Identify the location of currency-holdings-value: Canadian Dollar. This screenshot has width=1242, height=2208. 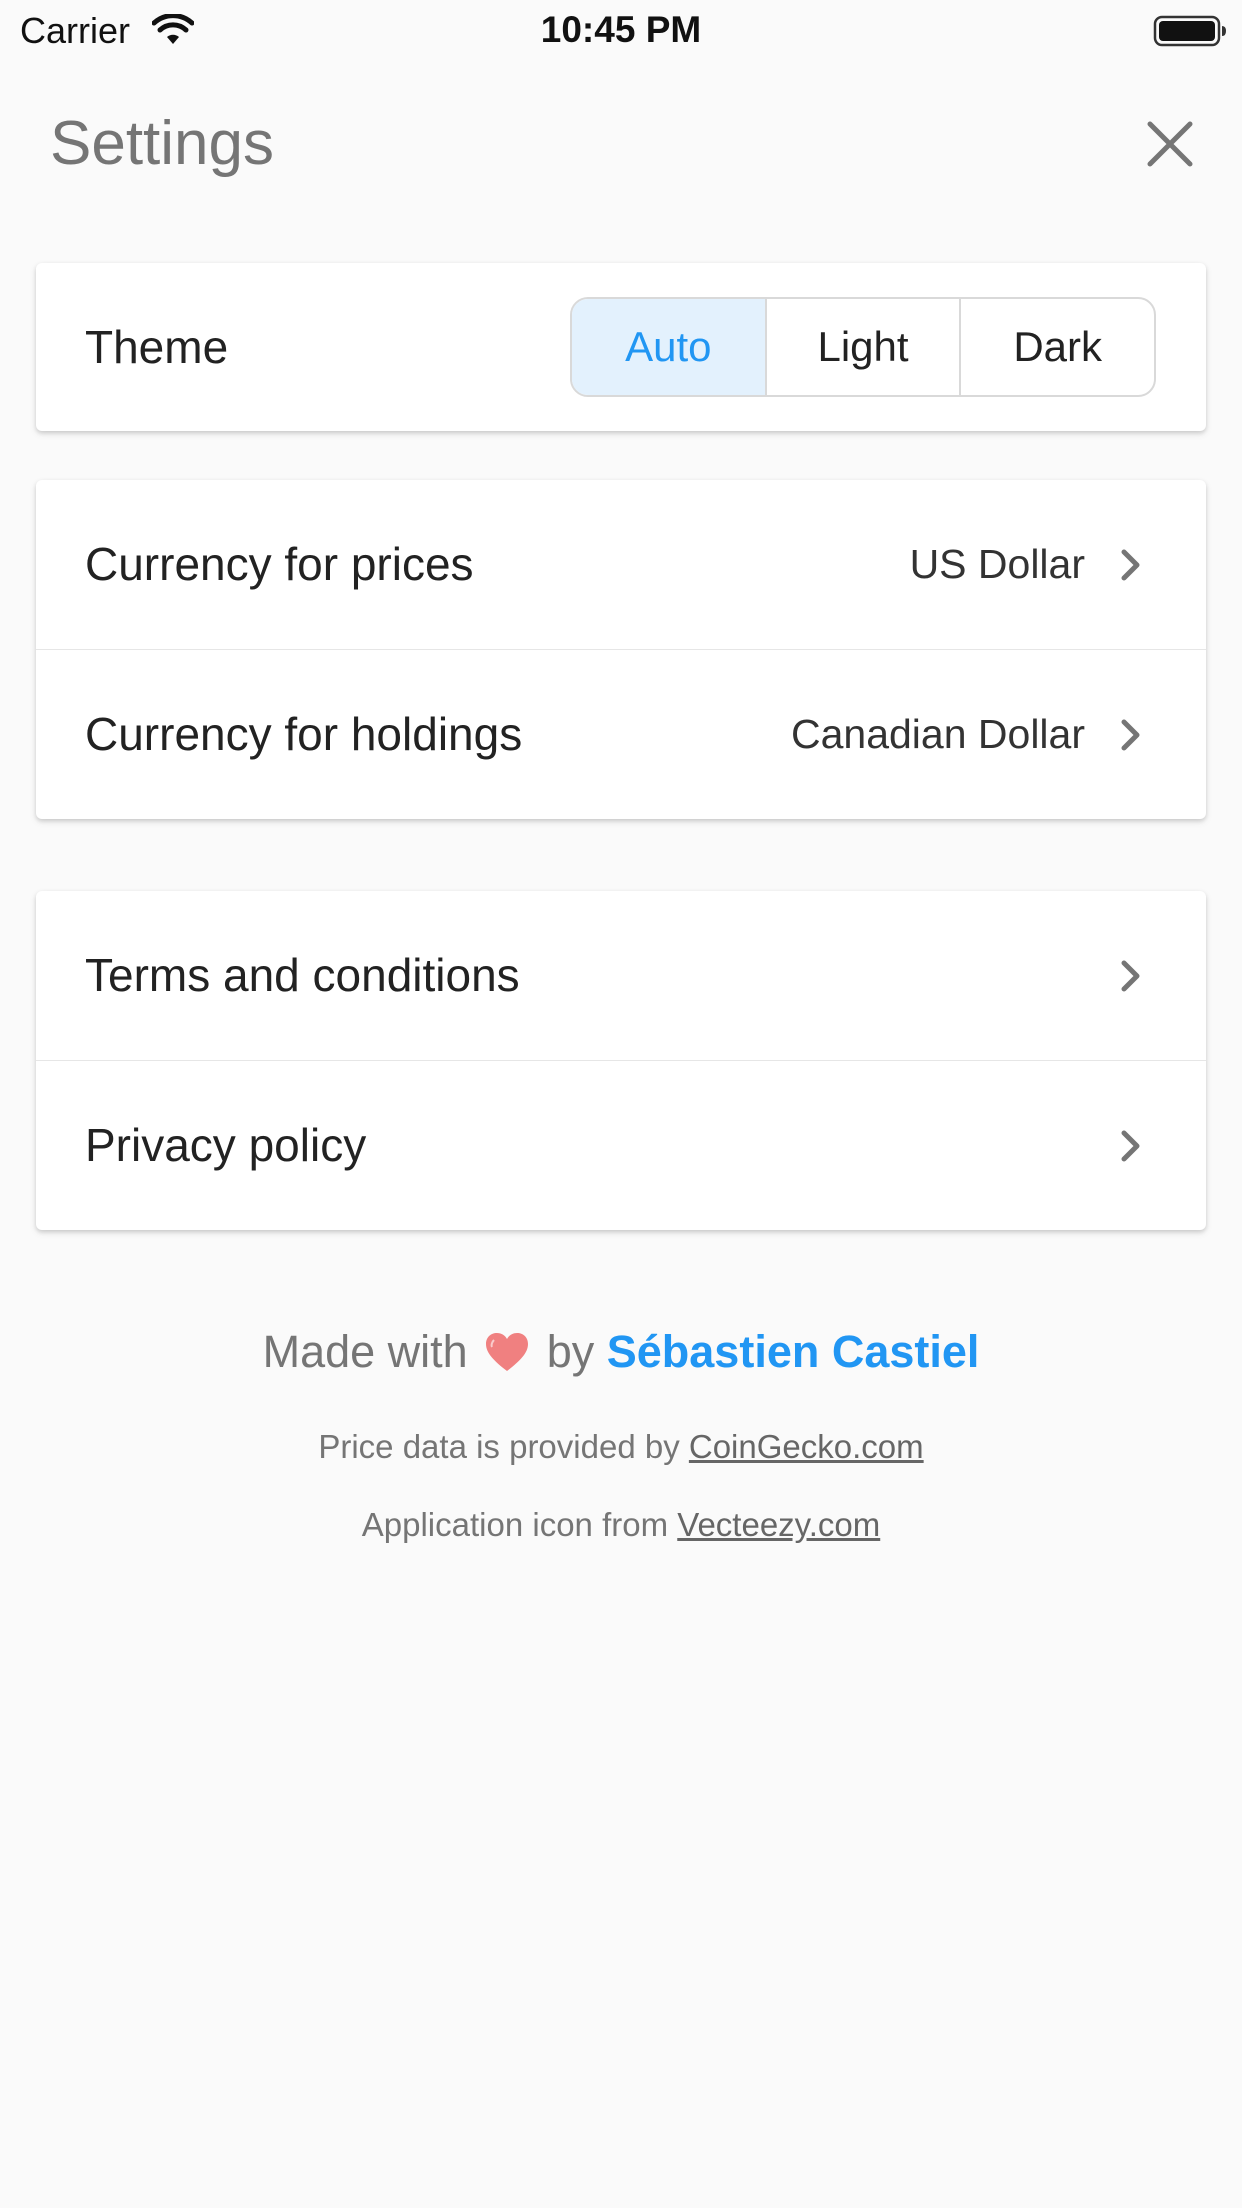
(937, 734).